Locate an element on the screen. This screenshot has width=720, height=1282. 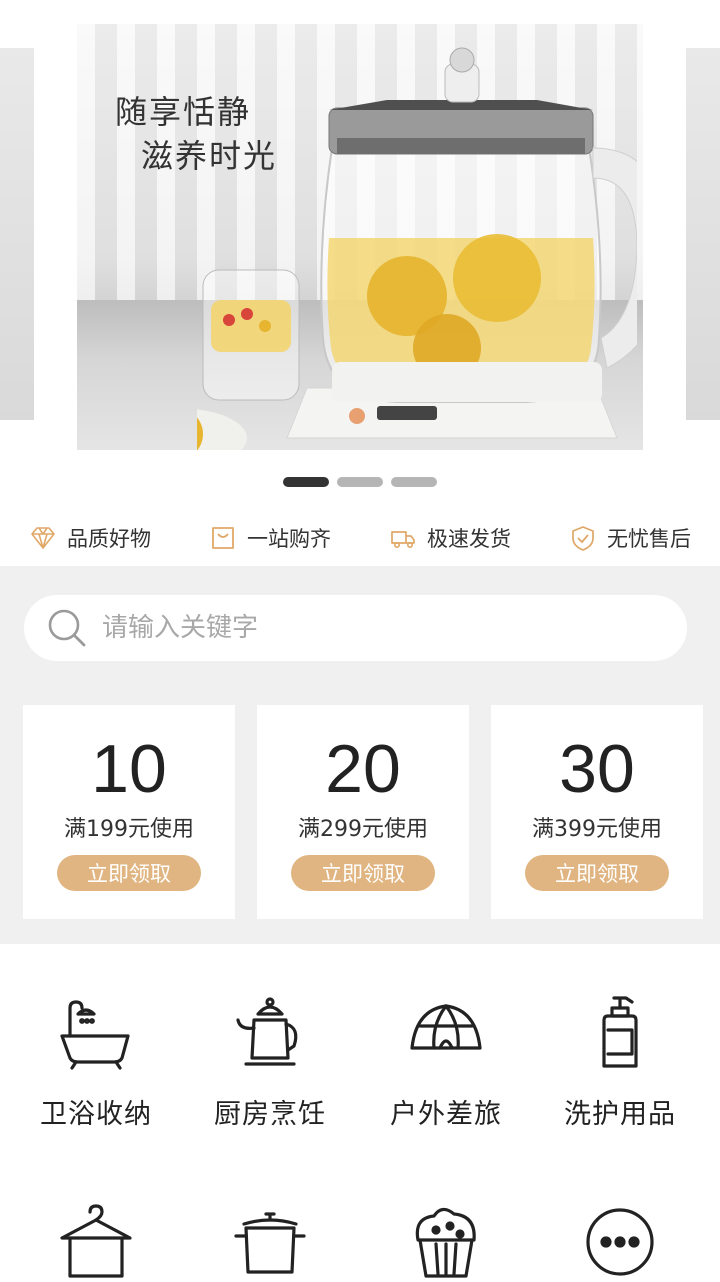
coupon-condition: 满299元使用 is located at coordinates (363, 829).